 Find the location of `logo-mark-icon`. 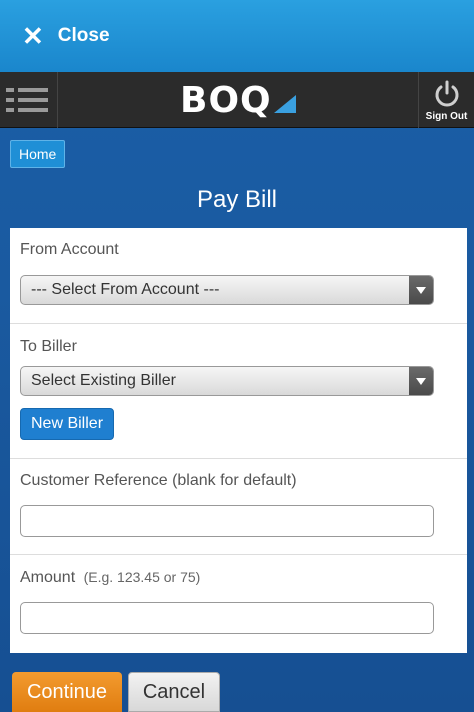

logo-mark-icon is located at coordinates (284, 104).